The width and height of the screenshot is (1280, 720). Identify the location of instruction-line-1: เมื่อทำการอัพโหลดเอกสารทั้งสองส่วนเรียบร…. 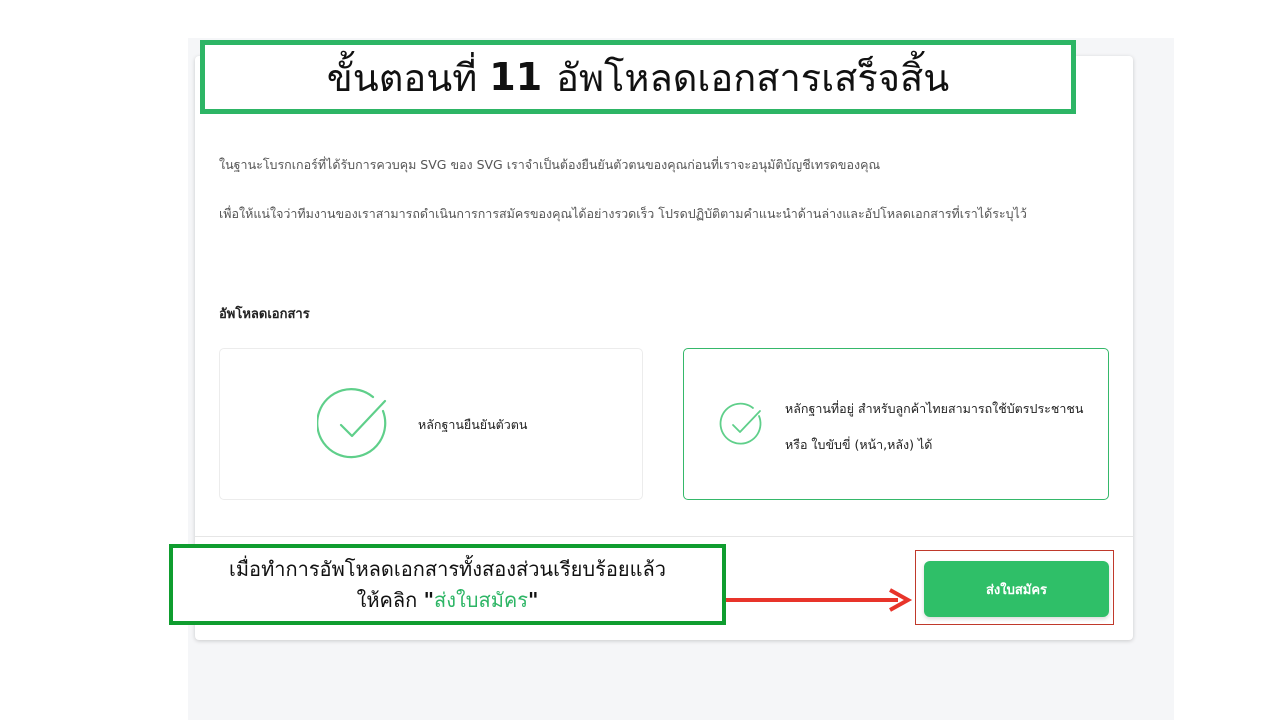
(447, 569).